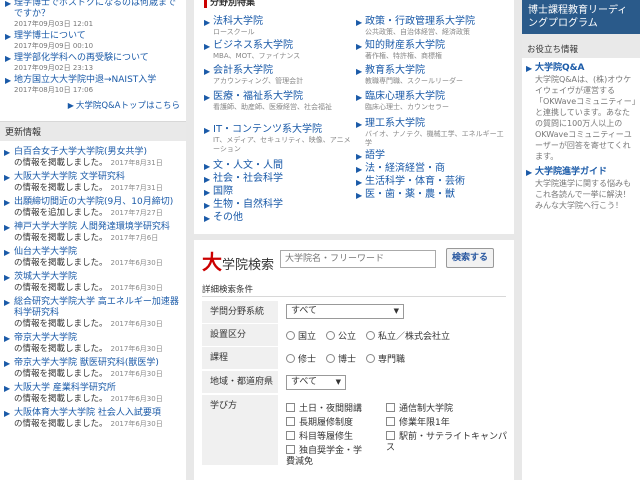 This screenshot has width=640, height=480. I want to click on category-label: 政策・行政管理系大学院, so click(420, 21).